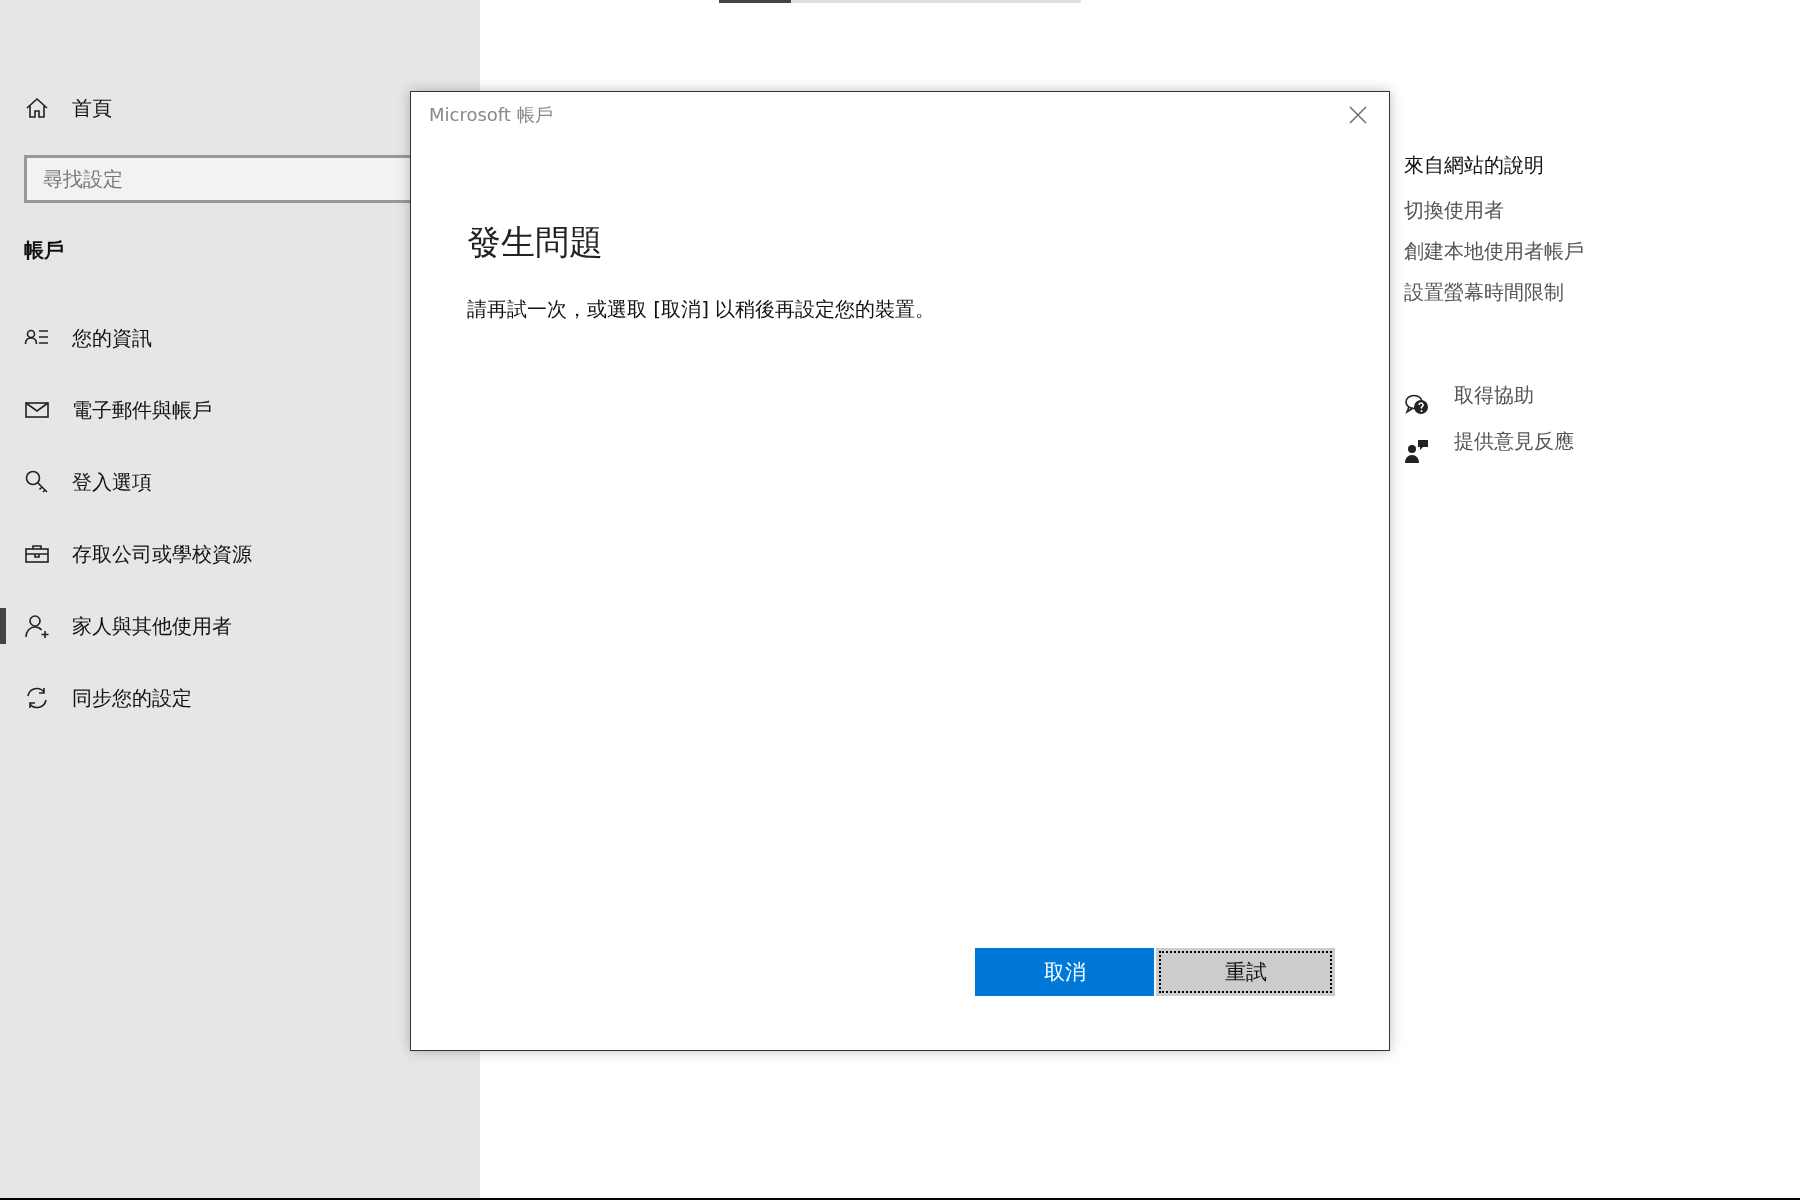 This screenshot has height=1200, width=1800. What do you see at coordinates (1494, 251) in the screenshot?
I see `help-link: 創建本地使用者帳戶` at bounding box center [1494, 251].